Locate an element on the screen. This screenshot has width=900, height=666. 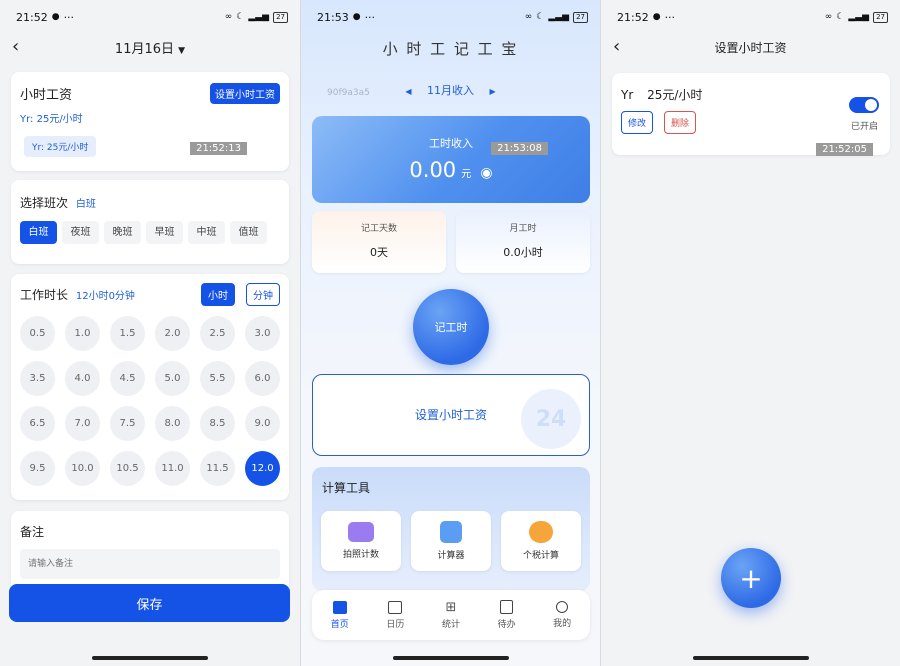
date-selector: 11月16日 ▼ is located at coordinates (150, 47).